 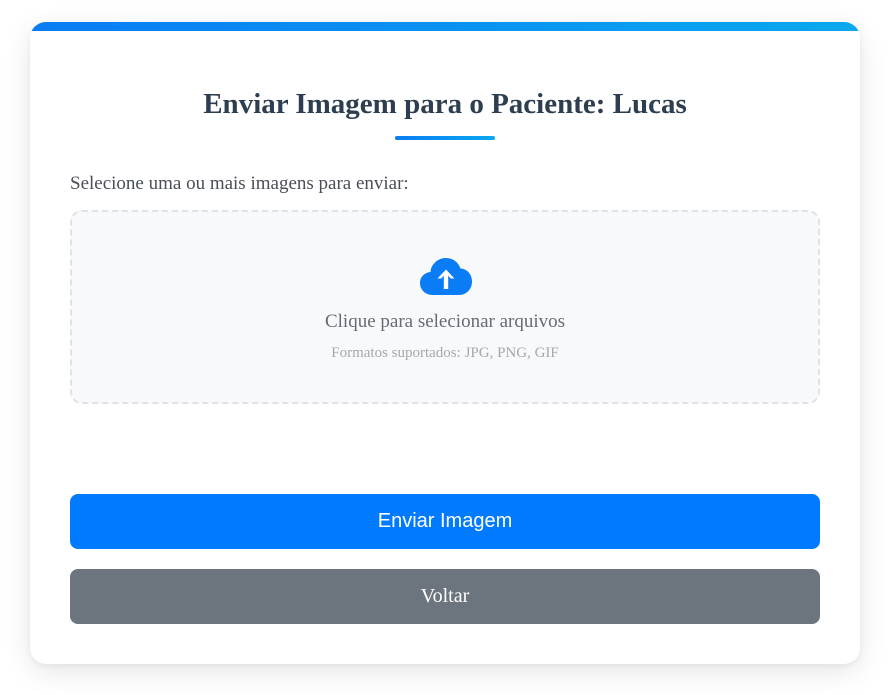 What do you see at coordinates (445, 521) in the screenshot?
I see `send-image-button: Enviar Imagem` at bounding box center [445, 521].